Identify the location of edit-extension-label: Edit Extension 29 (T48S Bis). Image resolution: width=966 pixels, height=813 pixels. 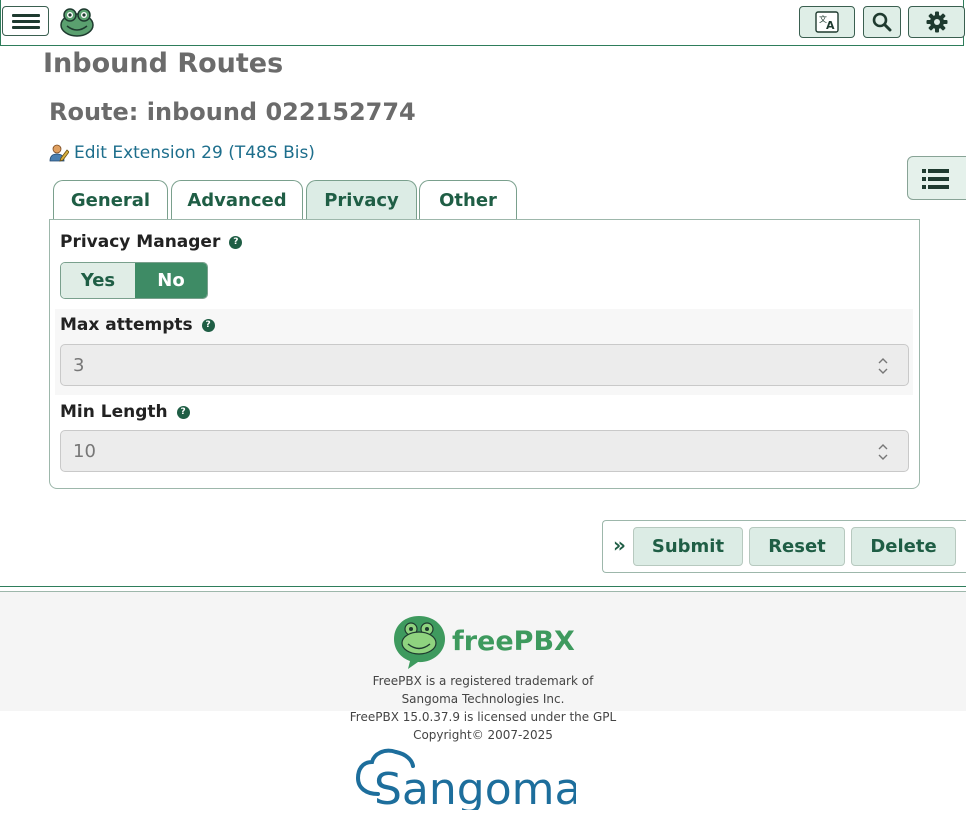
(194, 153).